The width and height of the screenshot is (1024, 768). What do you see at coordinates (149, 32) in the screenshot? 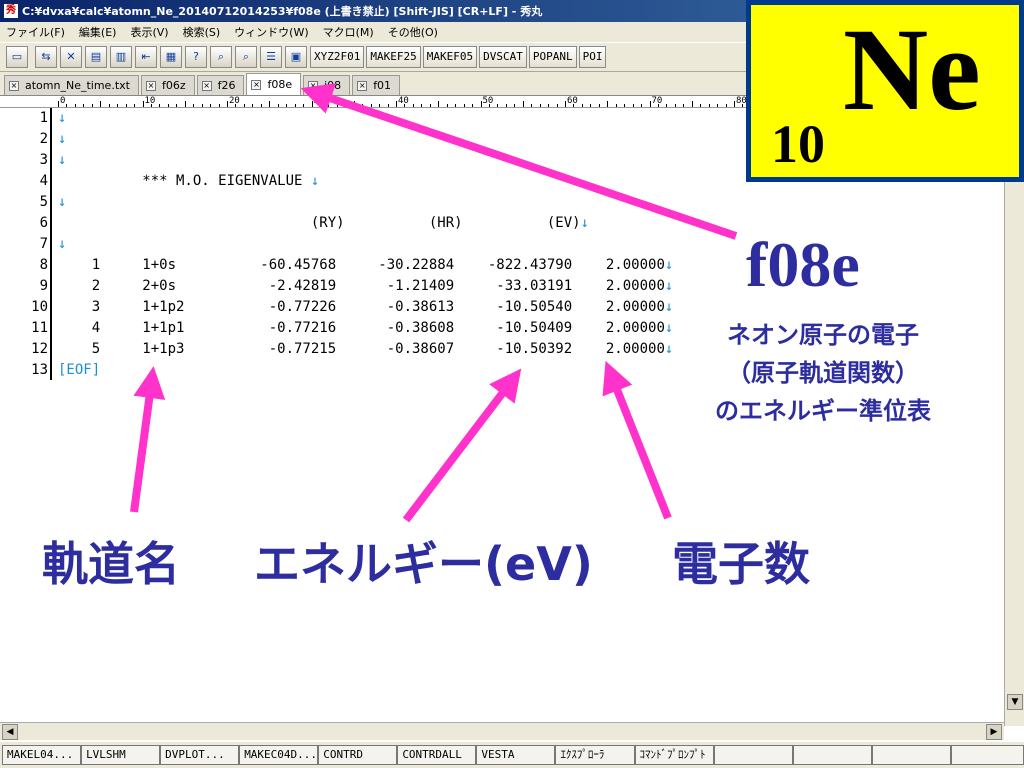
I see `menu-view: 表示(V)` at bounding box center [149, 32].